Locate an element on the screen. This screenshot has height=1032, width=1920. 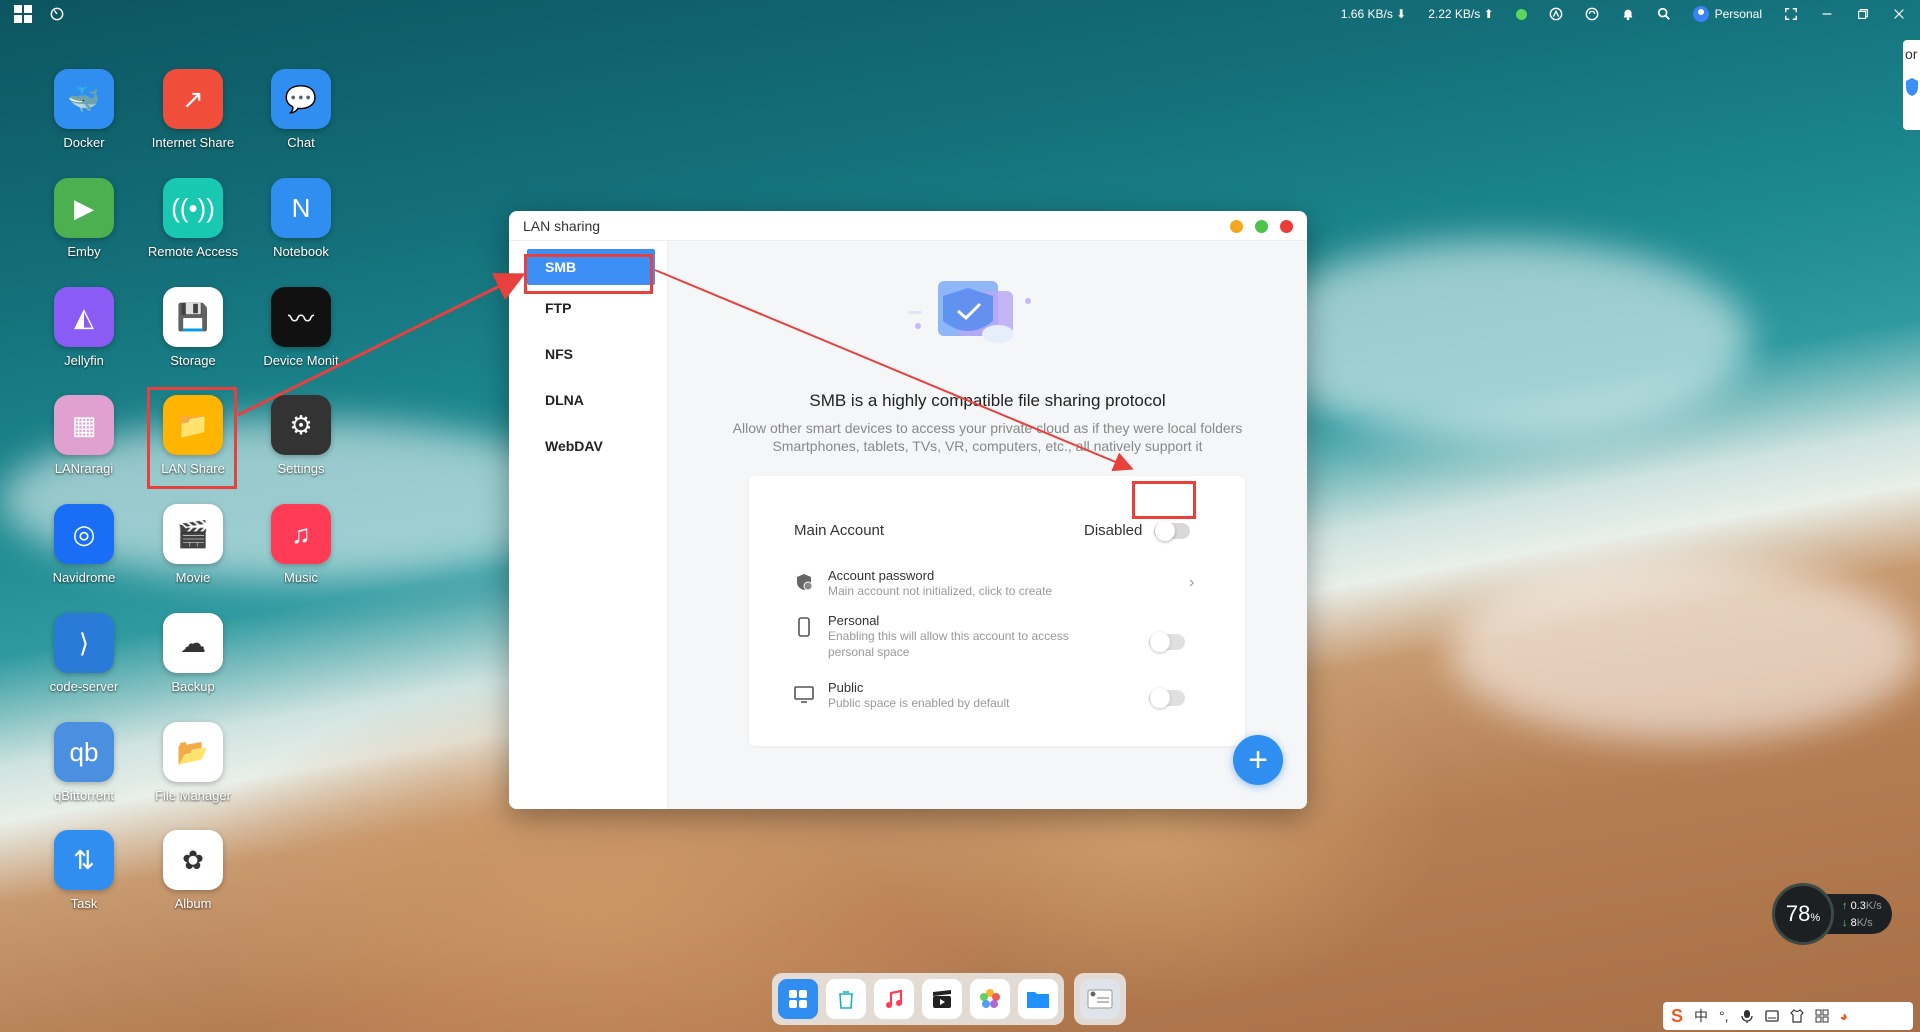
user-menu: Personal is located at coordinates (1727, 14).